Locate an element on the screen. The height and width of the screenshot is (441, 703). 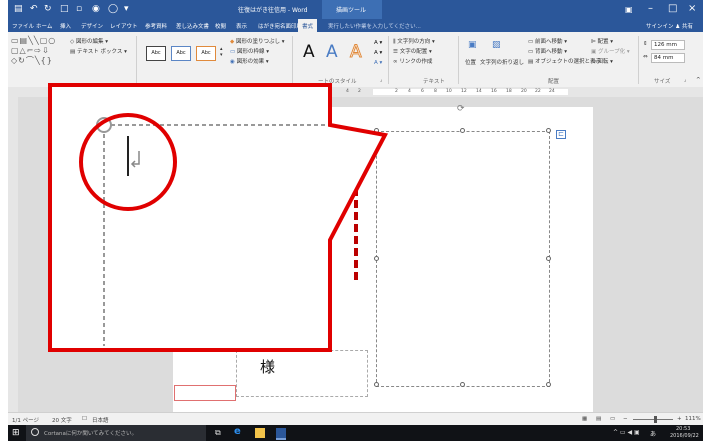
tab-home: ホーム is located at coordinates (44, 26).